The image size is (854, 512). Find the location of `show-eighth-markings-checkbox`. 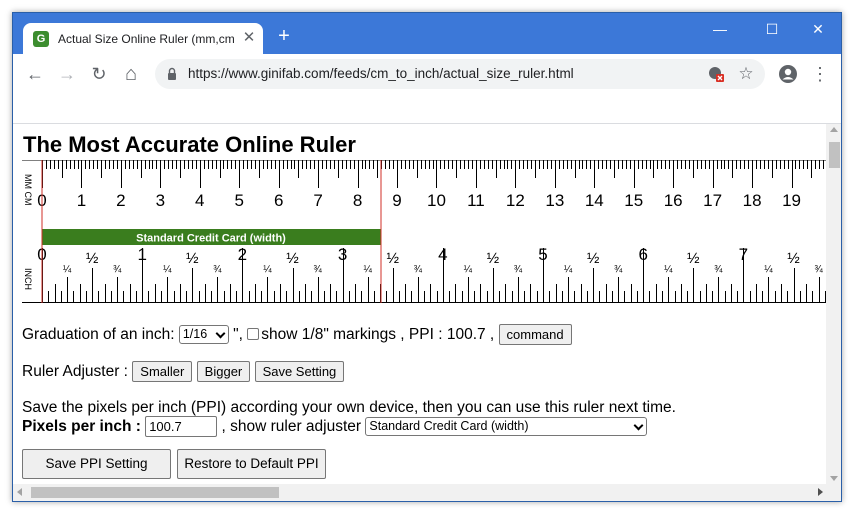

show-eighth-markings-checkbox is located at coordinates (253, 333).